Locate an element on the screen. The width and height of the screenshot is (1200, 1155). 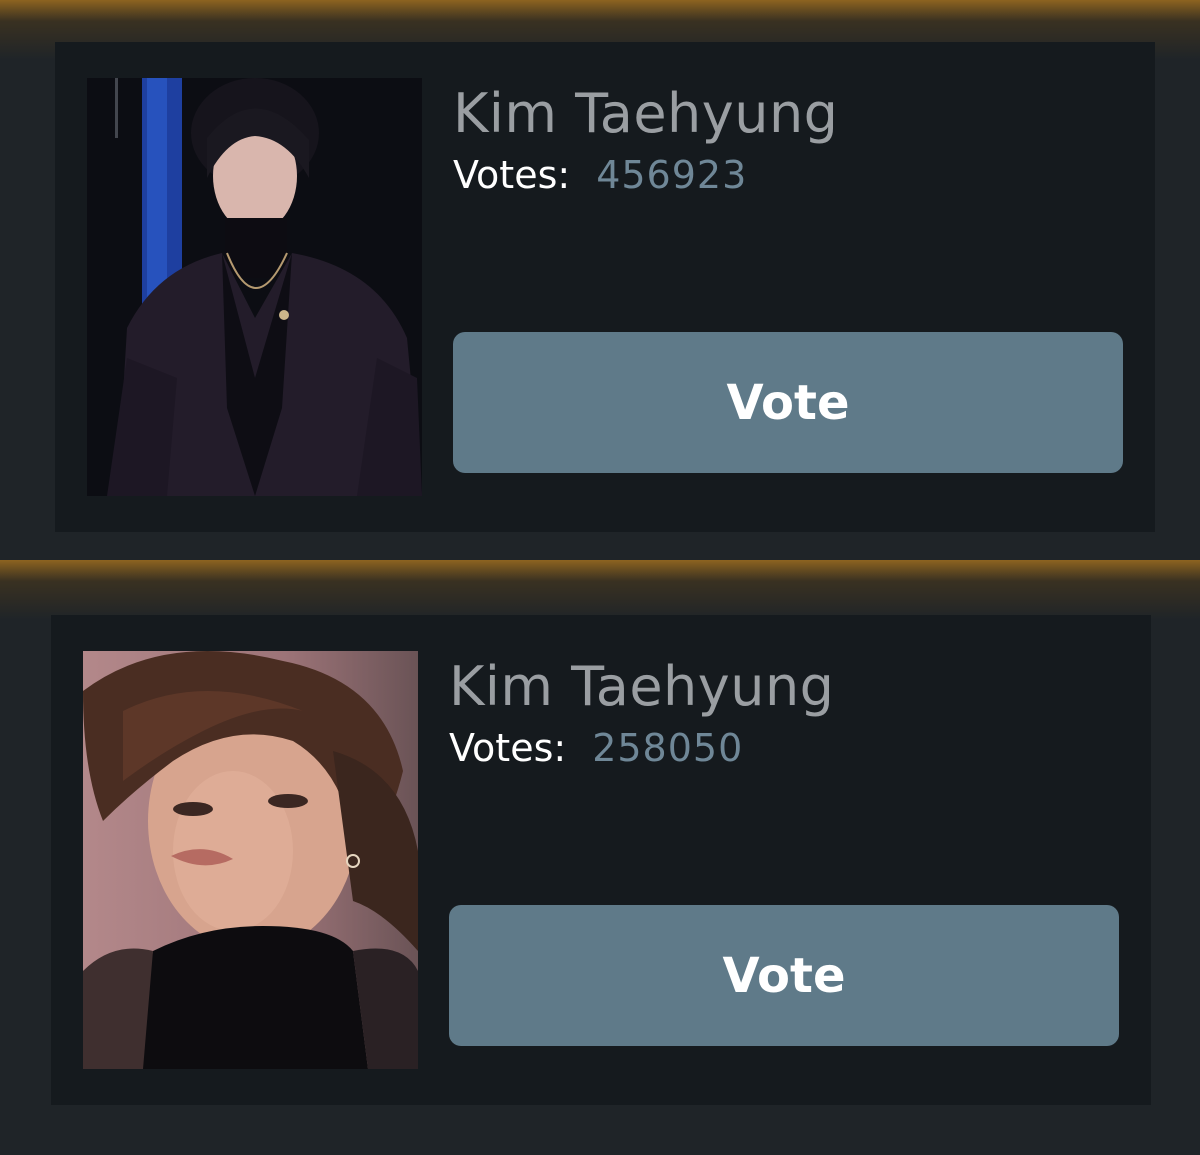
card-glow-bottom is located at coordinates (600, 590).